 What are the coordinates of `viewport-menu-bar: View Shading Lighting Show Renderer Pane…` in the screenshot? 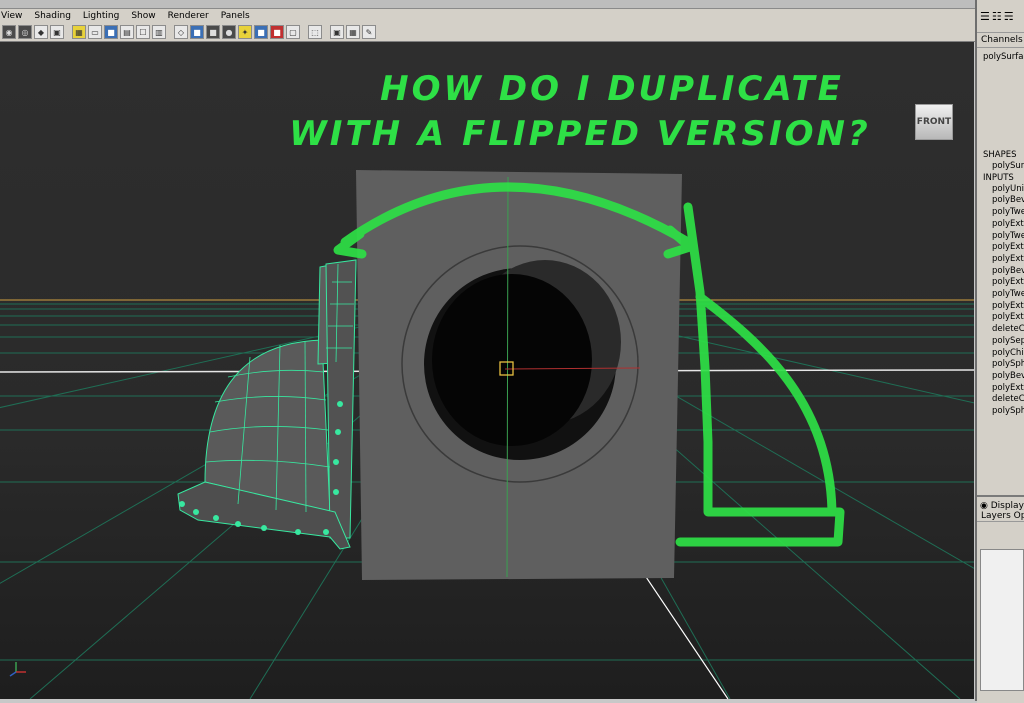 It's located at (488, 16).